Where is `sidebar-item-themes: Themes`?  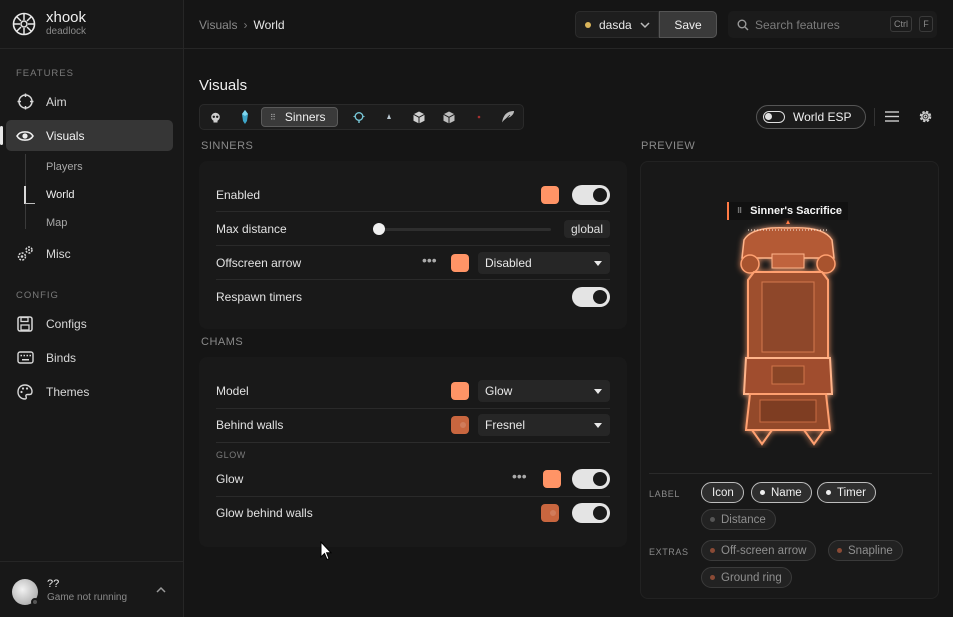
sidebar-item-themes: Themes is located at coordinates (89, 391).